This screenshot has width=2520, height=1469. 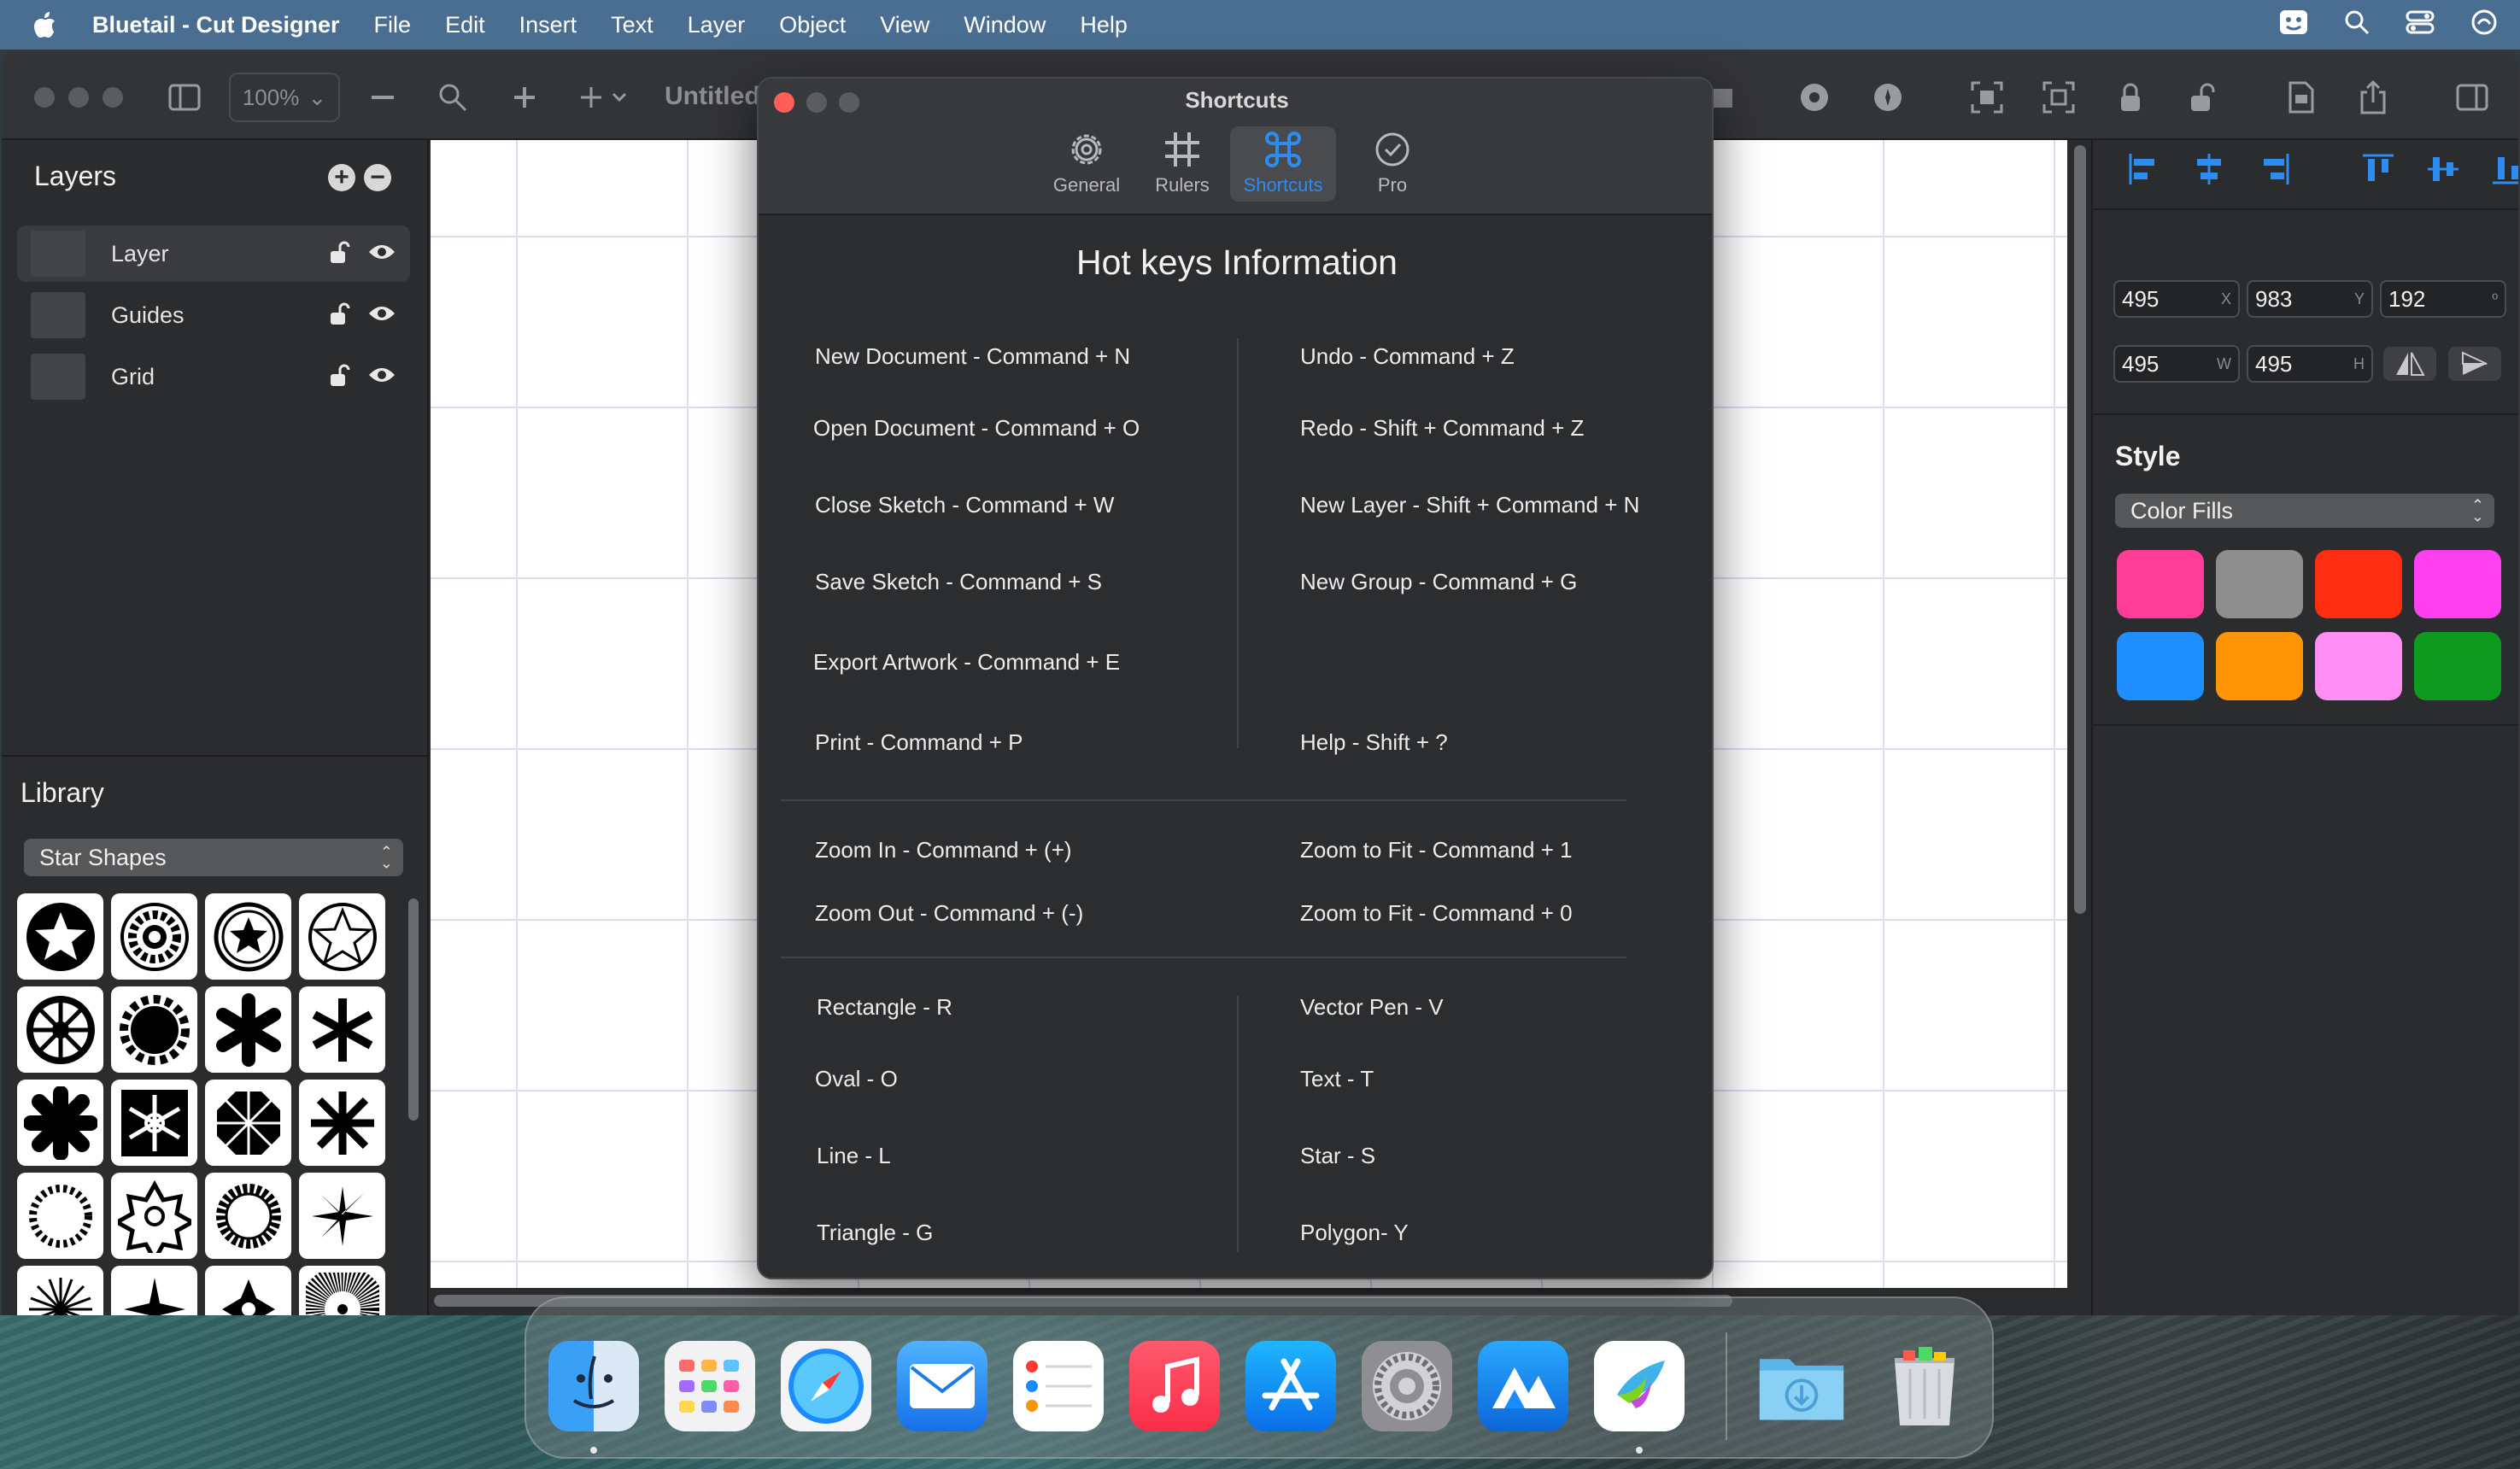 What do you see at coordinates (2310, 364) in the screenshot?
I see `height-field: 495 H` at bounding box center [2310, 364].